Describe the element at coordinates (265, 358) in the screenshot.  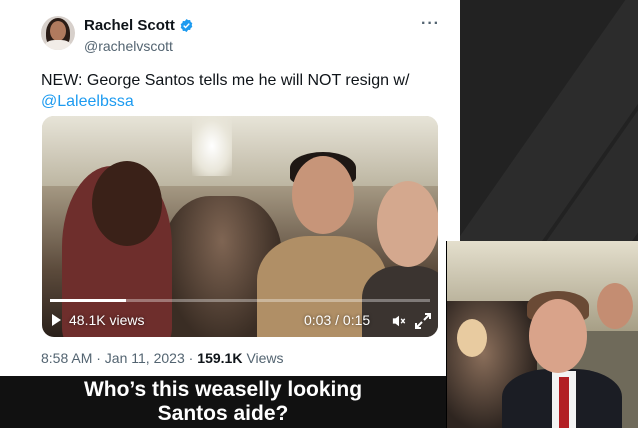
I see `views-label: Views` at that location.